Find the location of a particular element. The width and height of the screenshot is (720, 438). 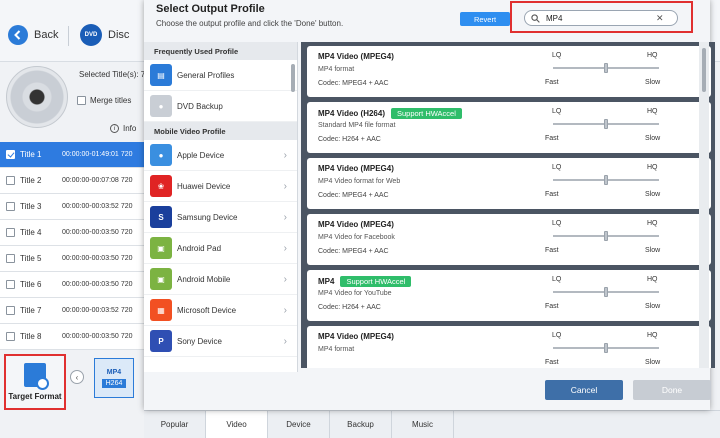

quality-low-label: LQ is located at coordinates (557, 279).